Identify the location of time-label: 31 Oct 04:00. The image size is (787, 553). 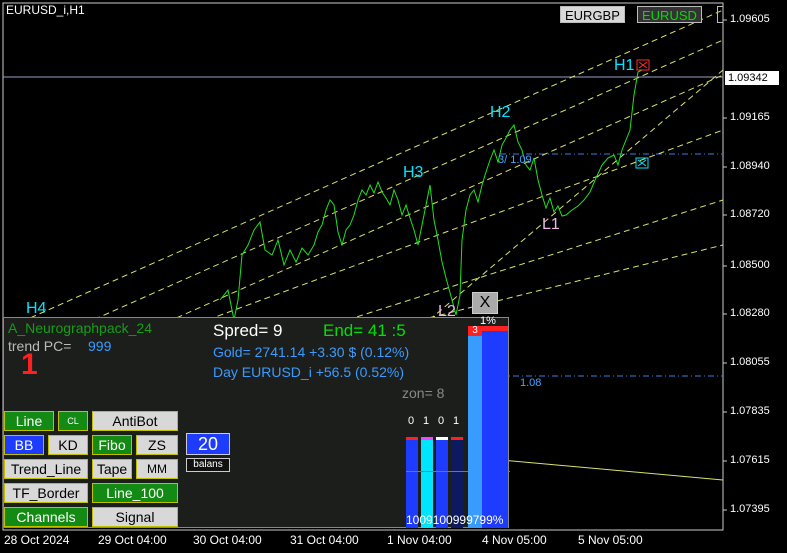
(324, 540).